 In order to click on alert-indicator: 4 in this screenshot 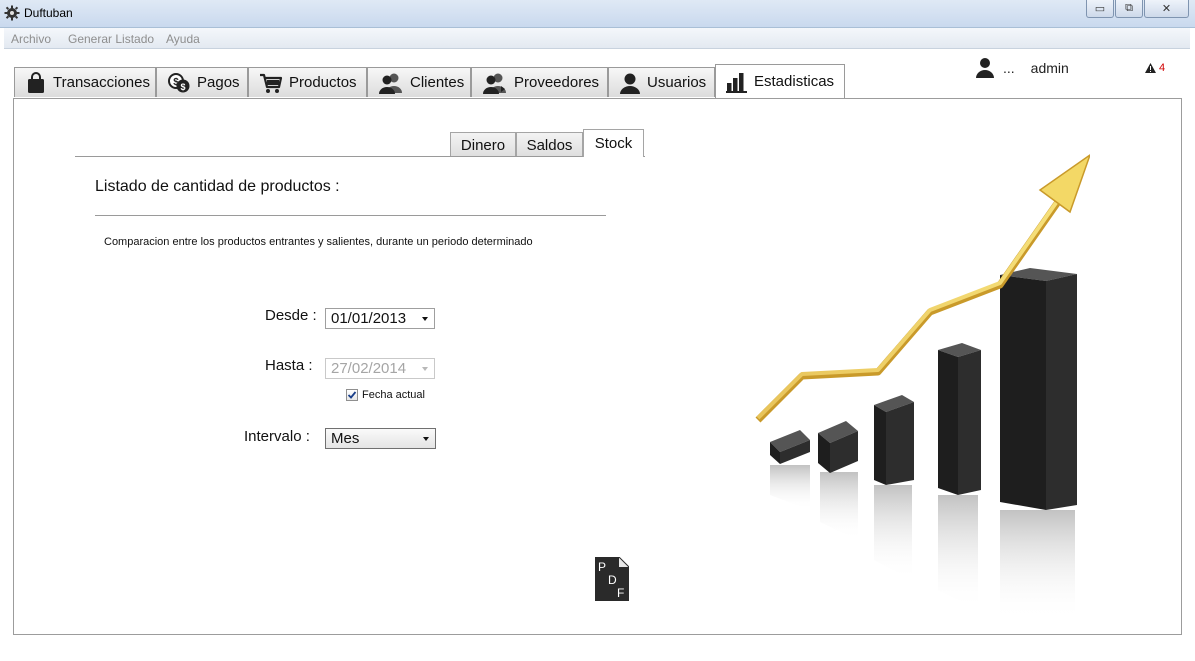, I will do `click(1155, 68)`.